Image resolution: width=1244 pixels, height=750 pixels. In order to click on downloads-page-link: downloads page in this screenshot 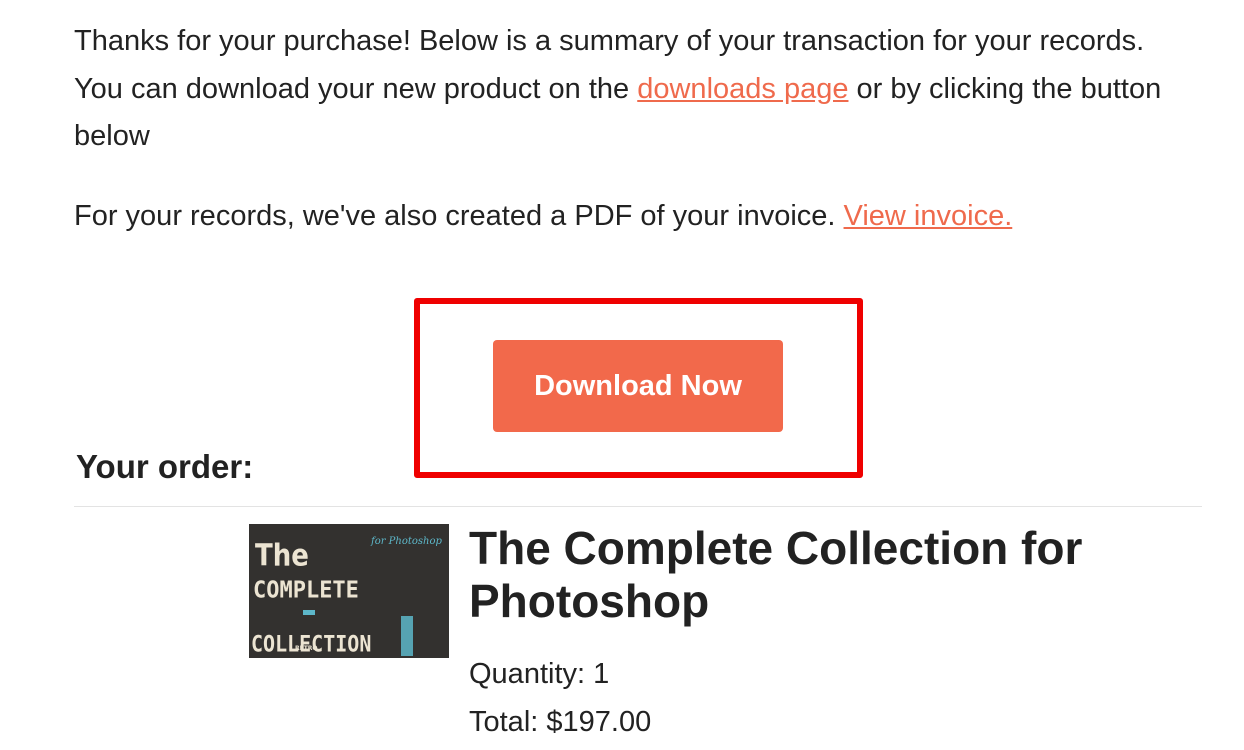, I will do `click(742, 89)`.